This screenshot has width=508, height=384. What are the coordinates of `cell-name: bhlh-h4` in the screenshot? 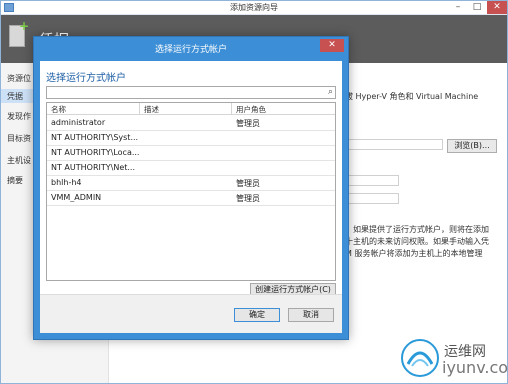 It's located at (66, 182).